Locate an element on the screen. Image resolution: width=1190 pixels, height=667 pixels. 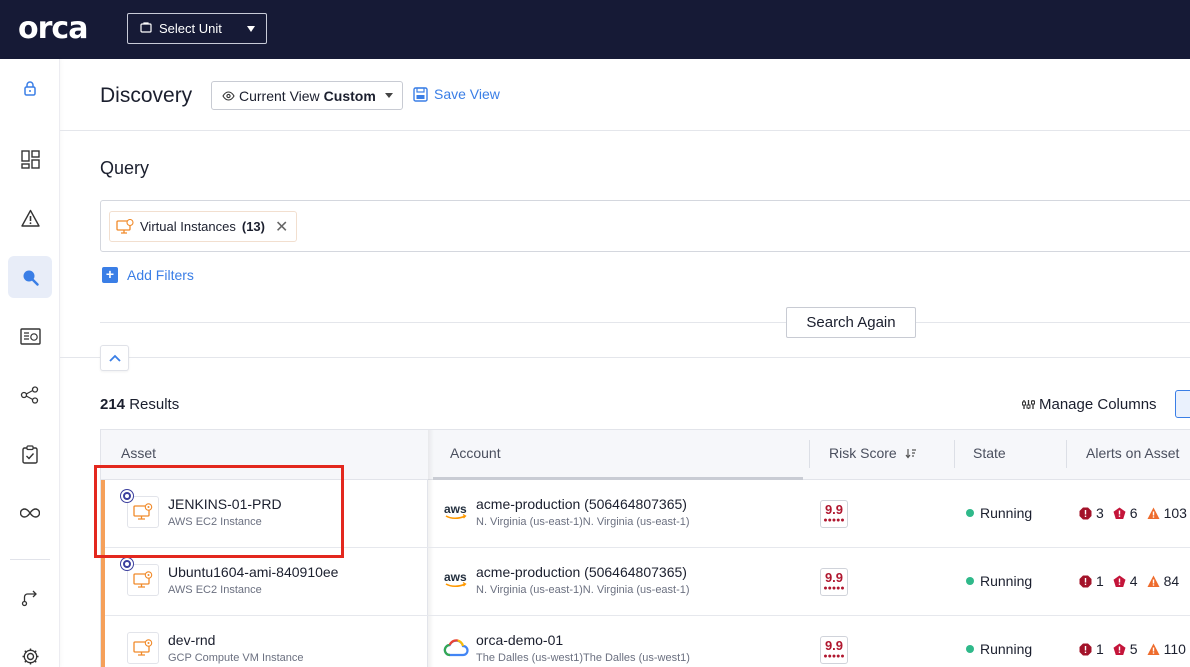
lock-icon is located at coordinates (30, 88).